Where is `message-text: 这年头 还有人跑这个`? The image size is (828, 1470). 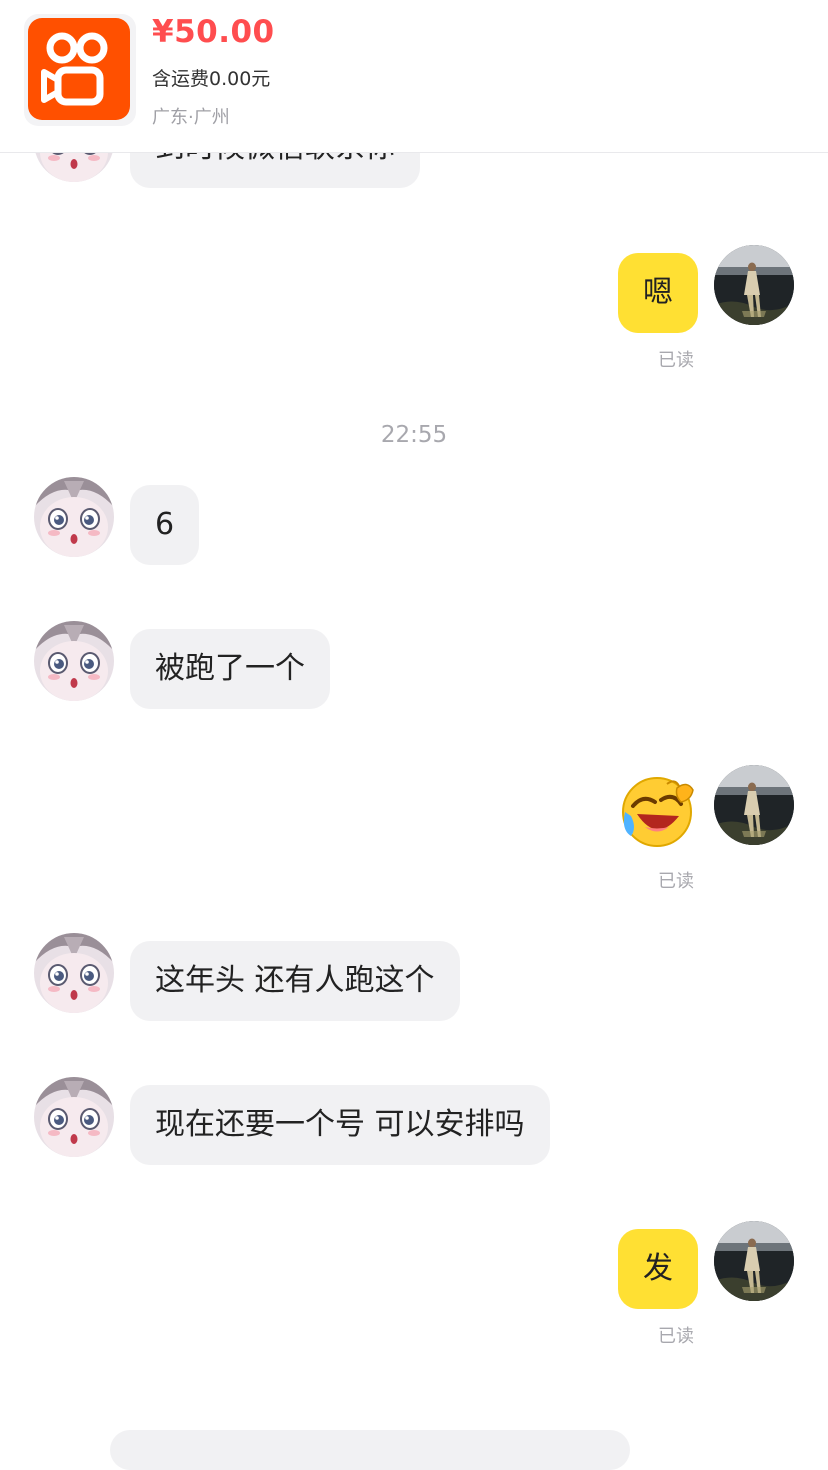
message-text: 这年头 还有人跑这个 is located at coordinates (295, 980).